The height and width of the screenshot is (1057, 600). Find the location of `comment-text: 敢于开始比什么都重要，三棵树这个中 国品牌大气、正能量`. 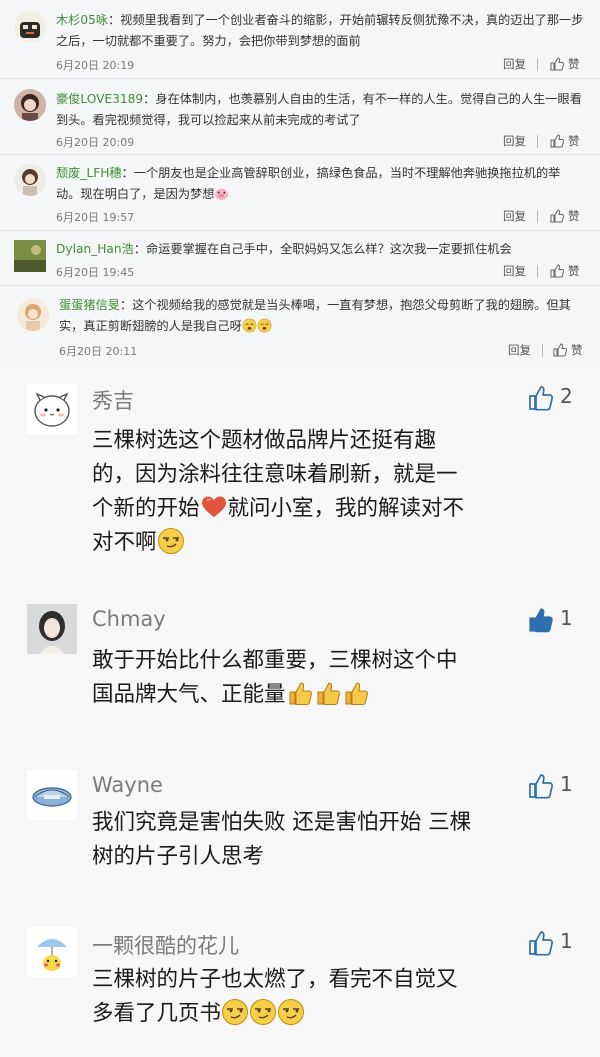

comment-text: 敢于开始比什么都重要，三棵树这个中 国品牌大气、正能量 is located at coordinates (275, 677).